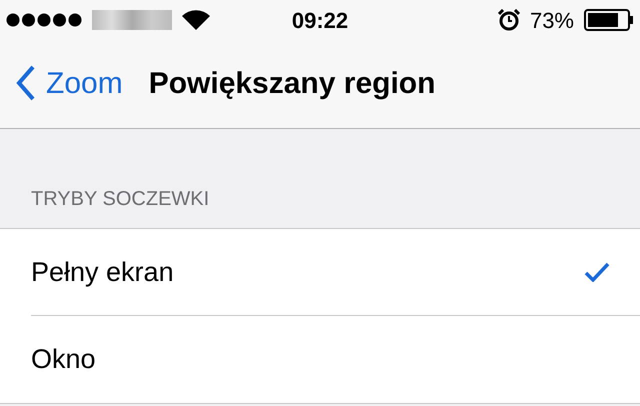 The width and height of the screenshot is (640, 406). What do you see at coordinates (609, 20) in the screenshot?
I see `battery-icon` at bounding box center [609, 20].